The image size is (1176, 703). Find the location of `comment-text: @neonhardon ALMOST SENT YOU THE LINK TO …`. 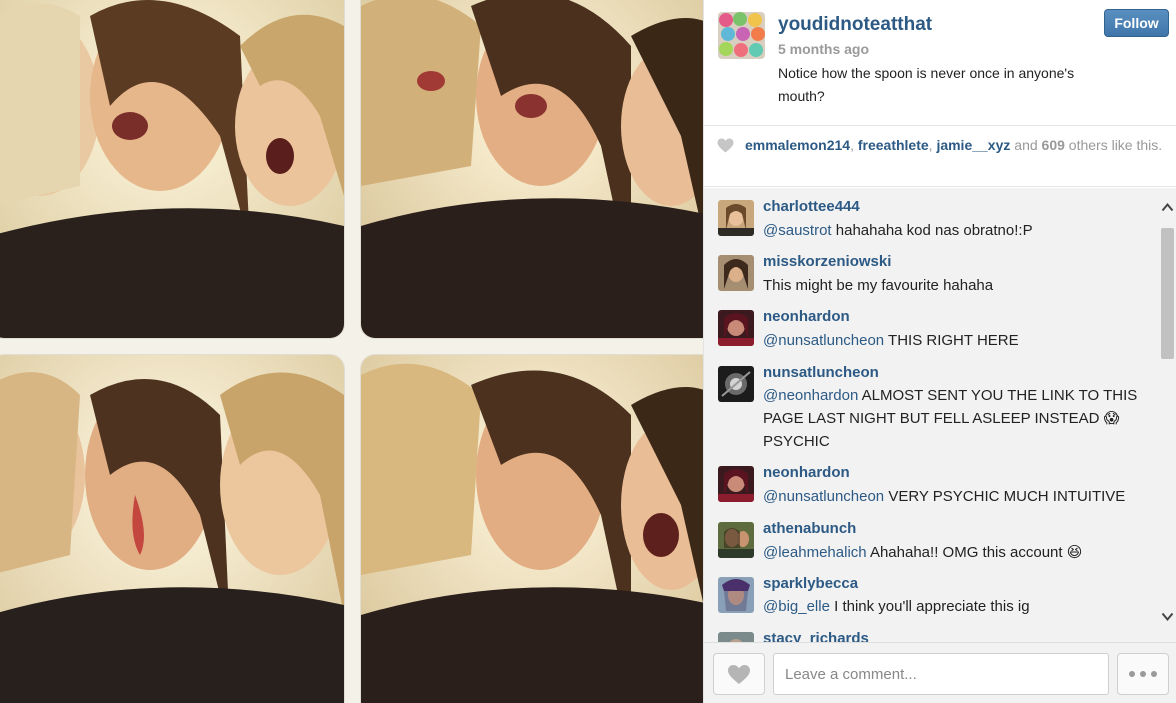

comment-text: @neonhardon ALMOST SENT YOU THE LINK TO … is located at coordinates (955, 418).